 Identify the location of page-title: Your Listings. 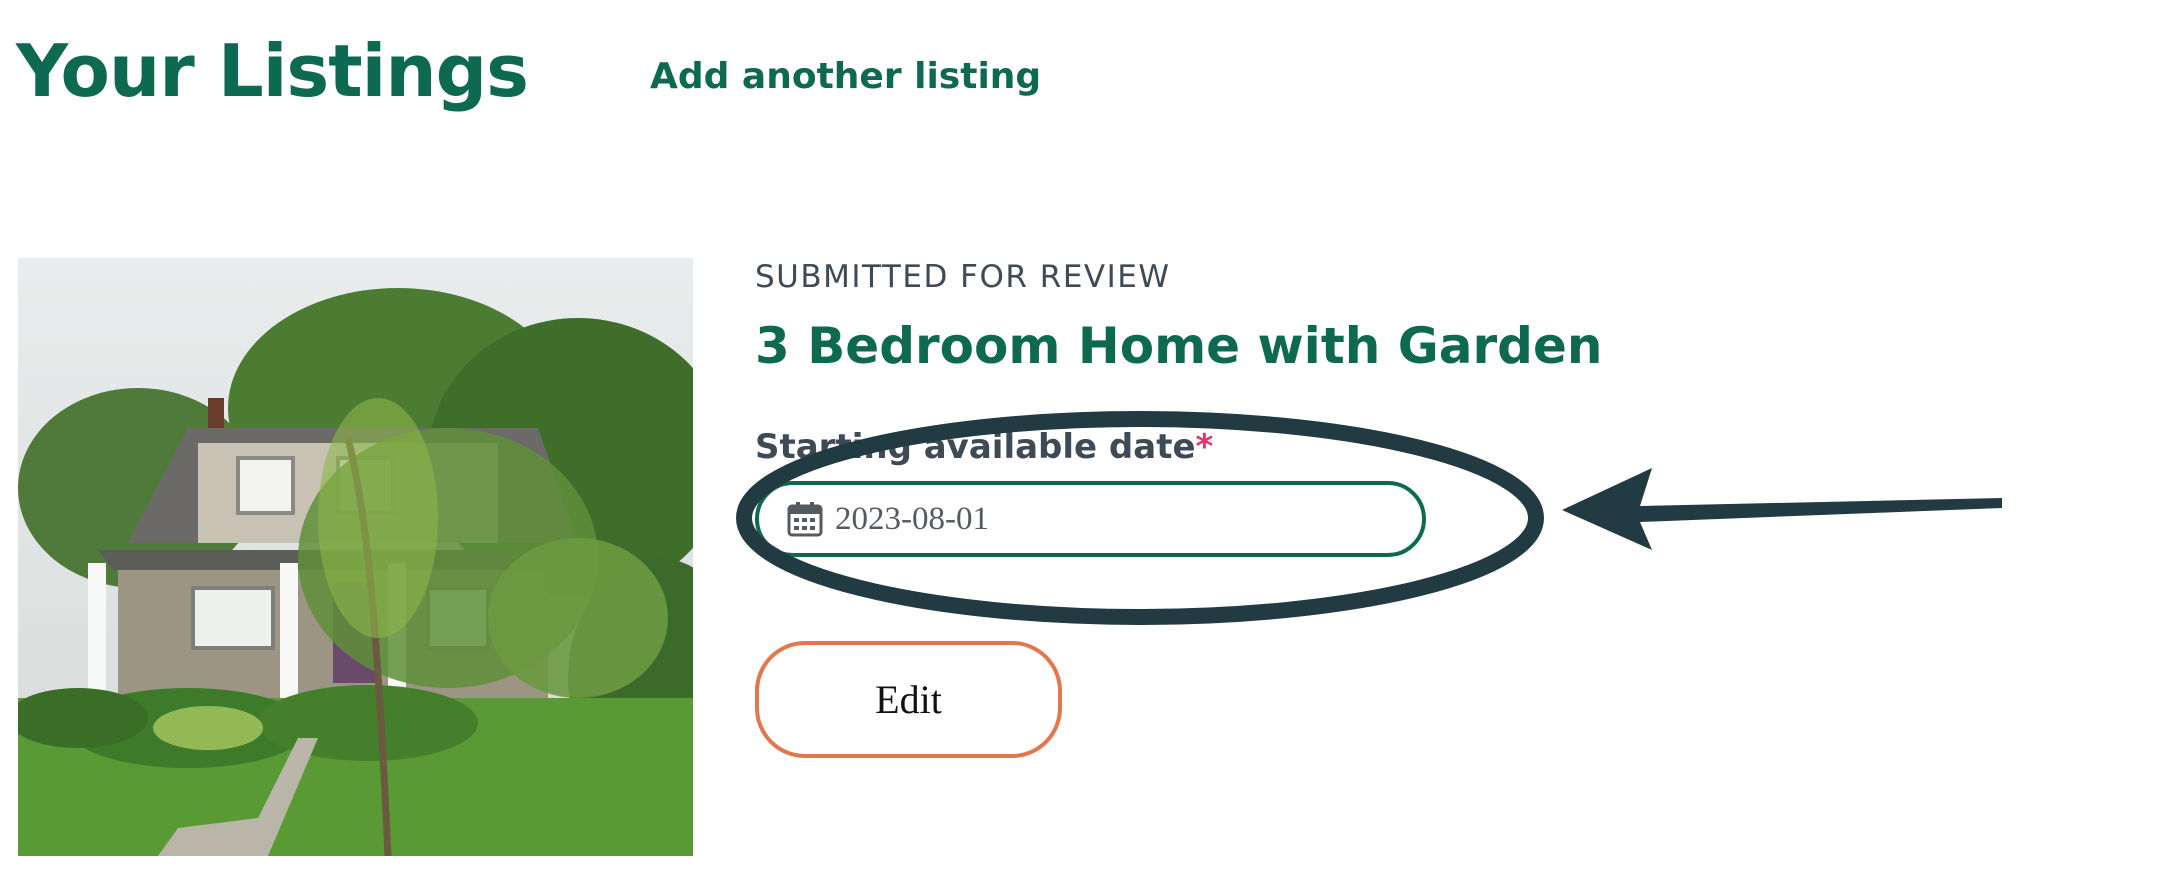
(272, 71).